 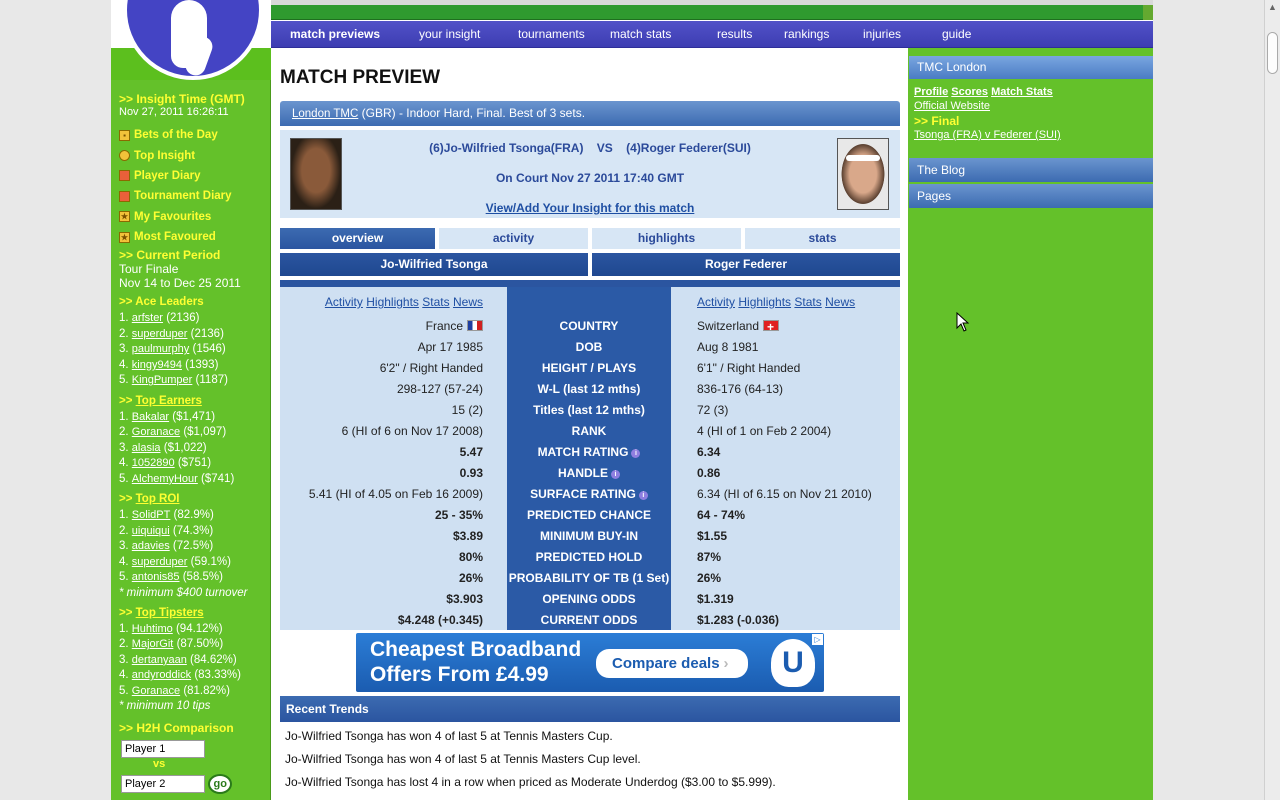 What do you see at coordinates (191, 40) in the screenshot?
I see `site-logo` at bounding box center [191, 40].